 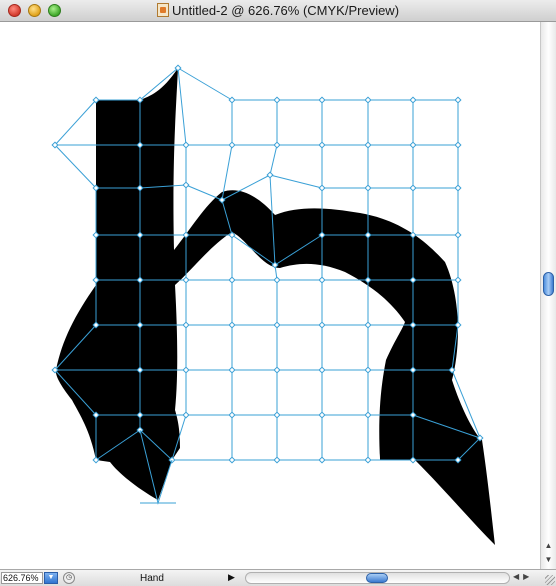 I want to click on vertical-scrollbar: ▲ ▼, so click(x=548, y=295).